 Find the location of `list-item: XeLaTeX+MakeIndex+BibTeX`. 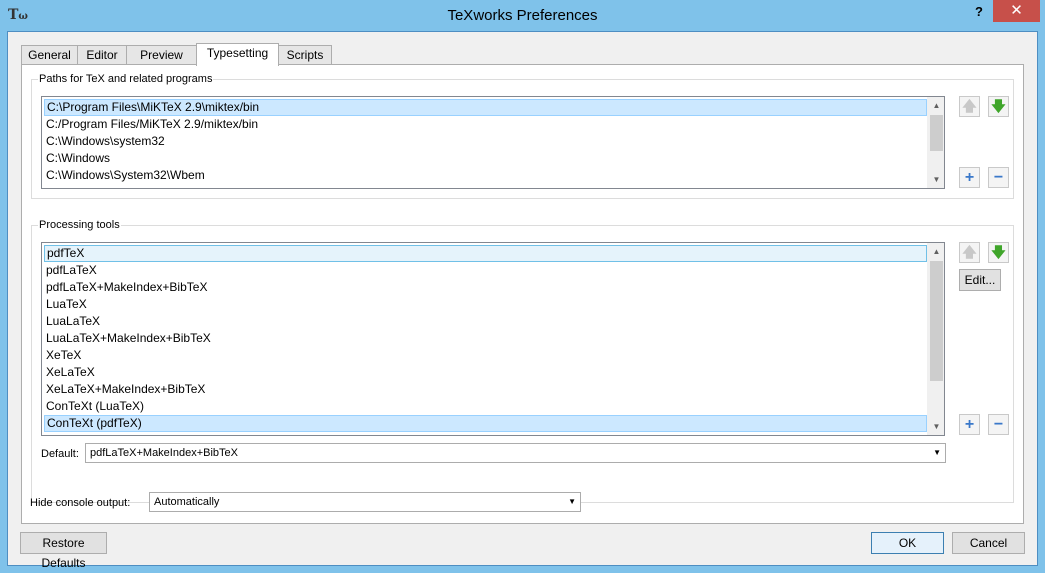

list-item: XeLaTeX+MakeIndex+BibTeX is located at coordinates (485, 389).